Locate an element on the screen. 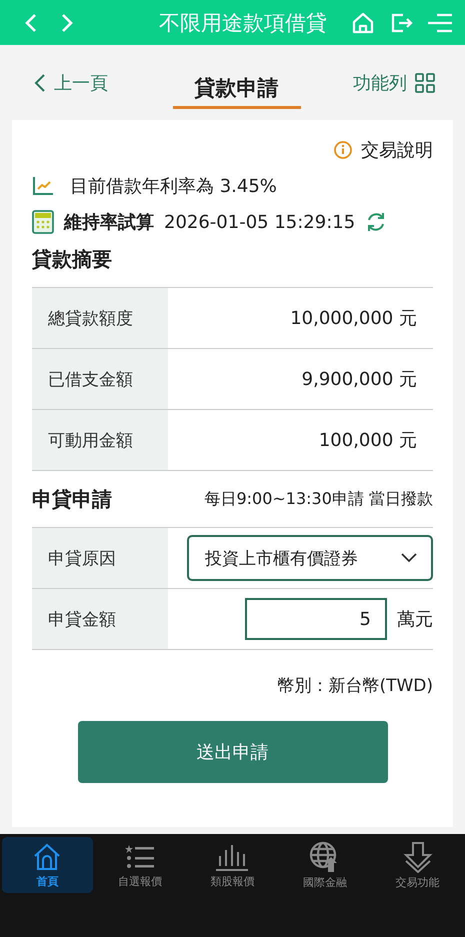 The width and height of the screenshot is (465, 937). page-title: 不限用途款項借貸 is located at coordinates (242, 23).